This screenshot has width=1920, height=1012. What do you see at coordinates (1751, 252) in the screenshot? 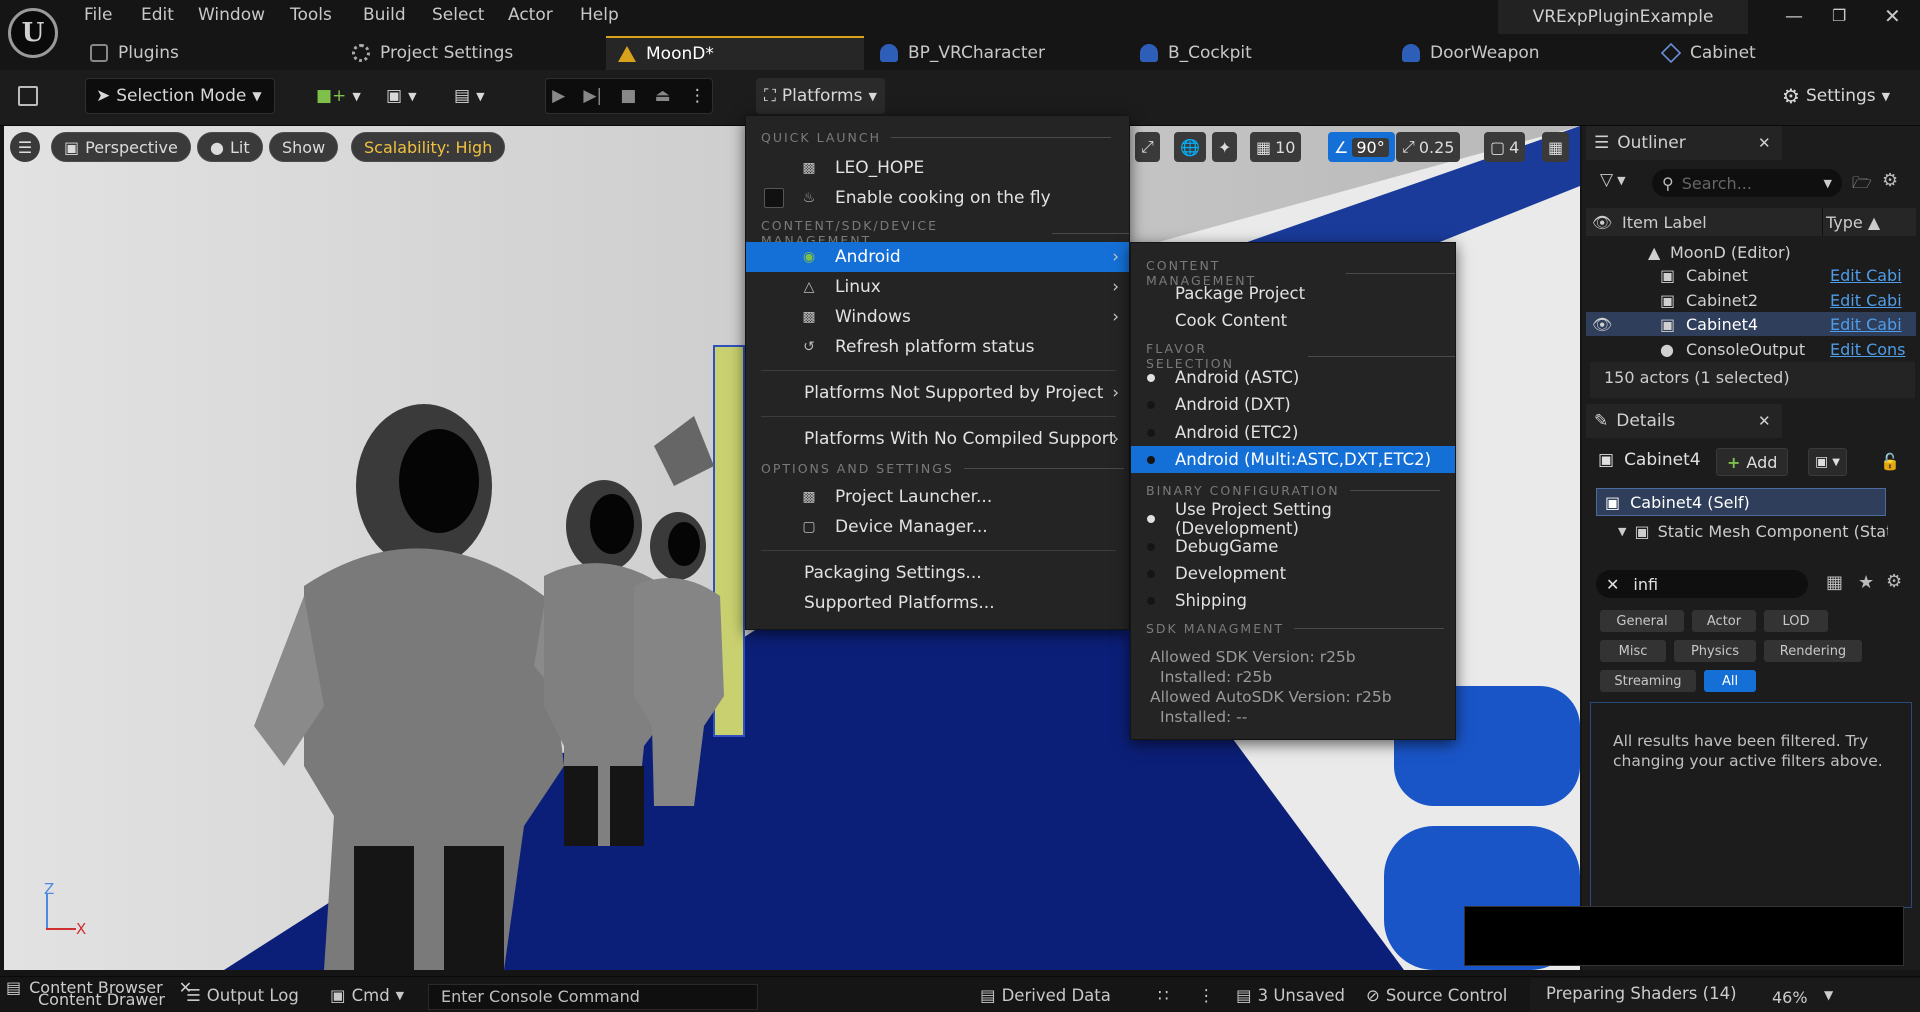
I see `outliner-root: ▲ MoonD (Editor)` at bounding box center [1751, 252].